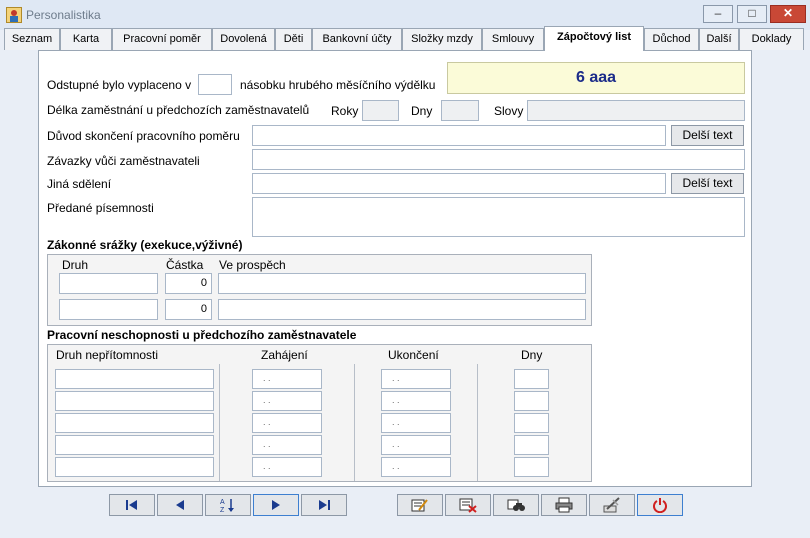 The width and height of the screenshot is (810, 538). What do you see at coordinates (143, 136) in the screenshot?
I see `termination-reason-label: Důvod skončení pracovního poměru` at bounding box center [143, 136].